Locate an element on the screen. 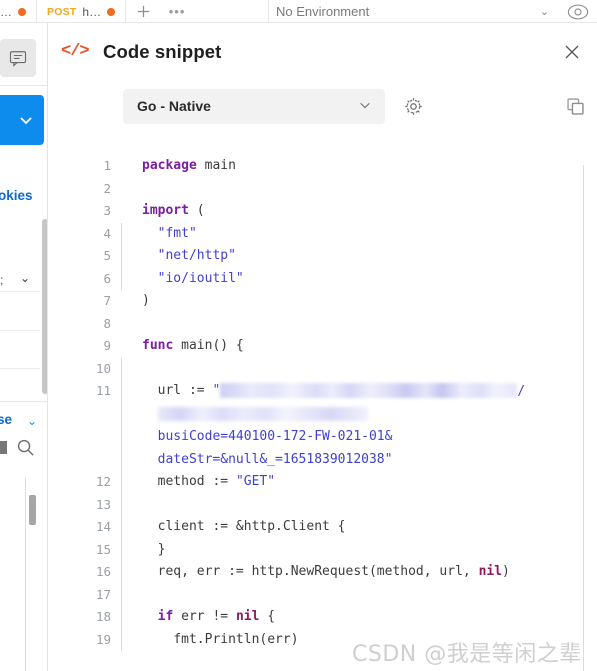  line-number: 9 is located at coordinates (107, 345).